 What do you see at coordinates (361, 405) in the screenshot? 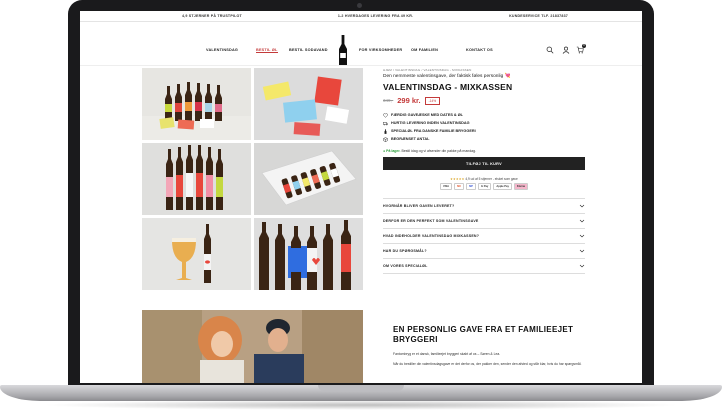
I see `laptop-shadow` at bounding box center [361, 405].